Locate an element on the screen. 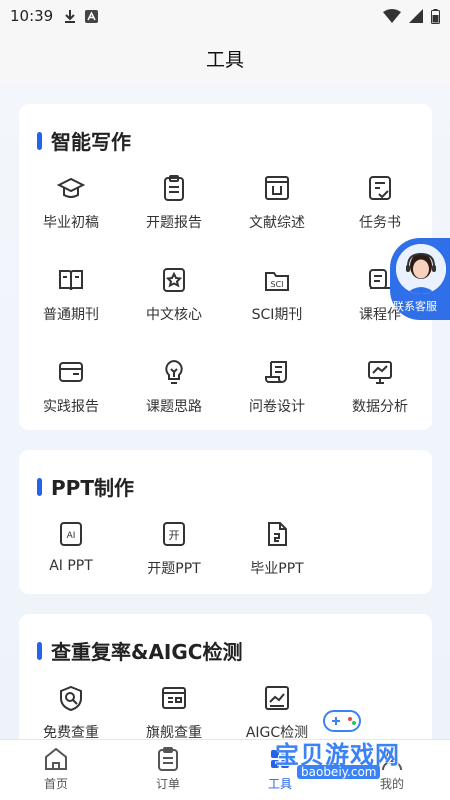 The image size is (450, 800). tool-label: 免费查重 is located at coordinates (71, 732).